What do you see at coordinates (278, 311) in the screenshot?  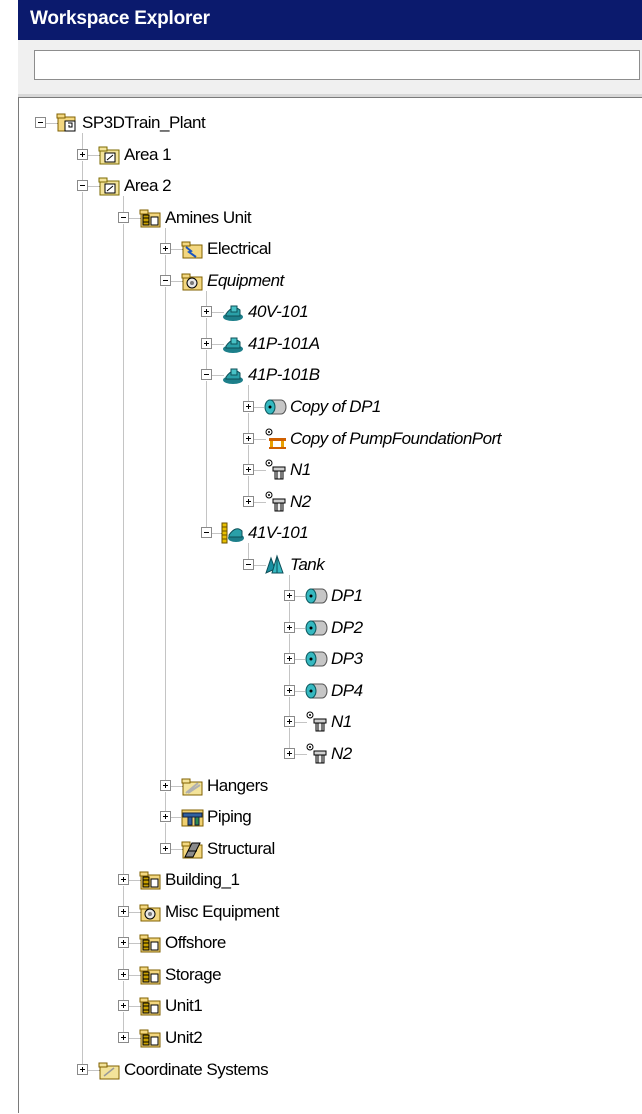 I see `tree-node-label: 40V-101` at bounding box center [278, 311].